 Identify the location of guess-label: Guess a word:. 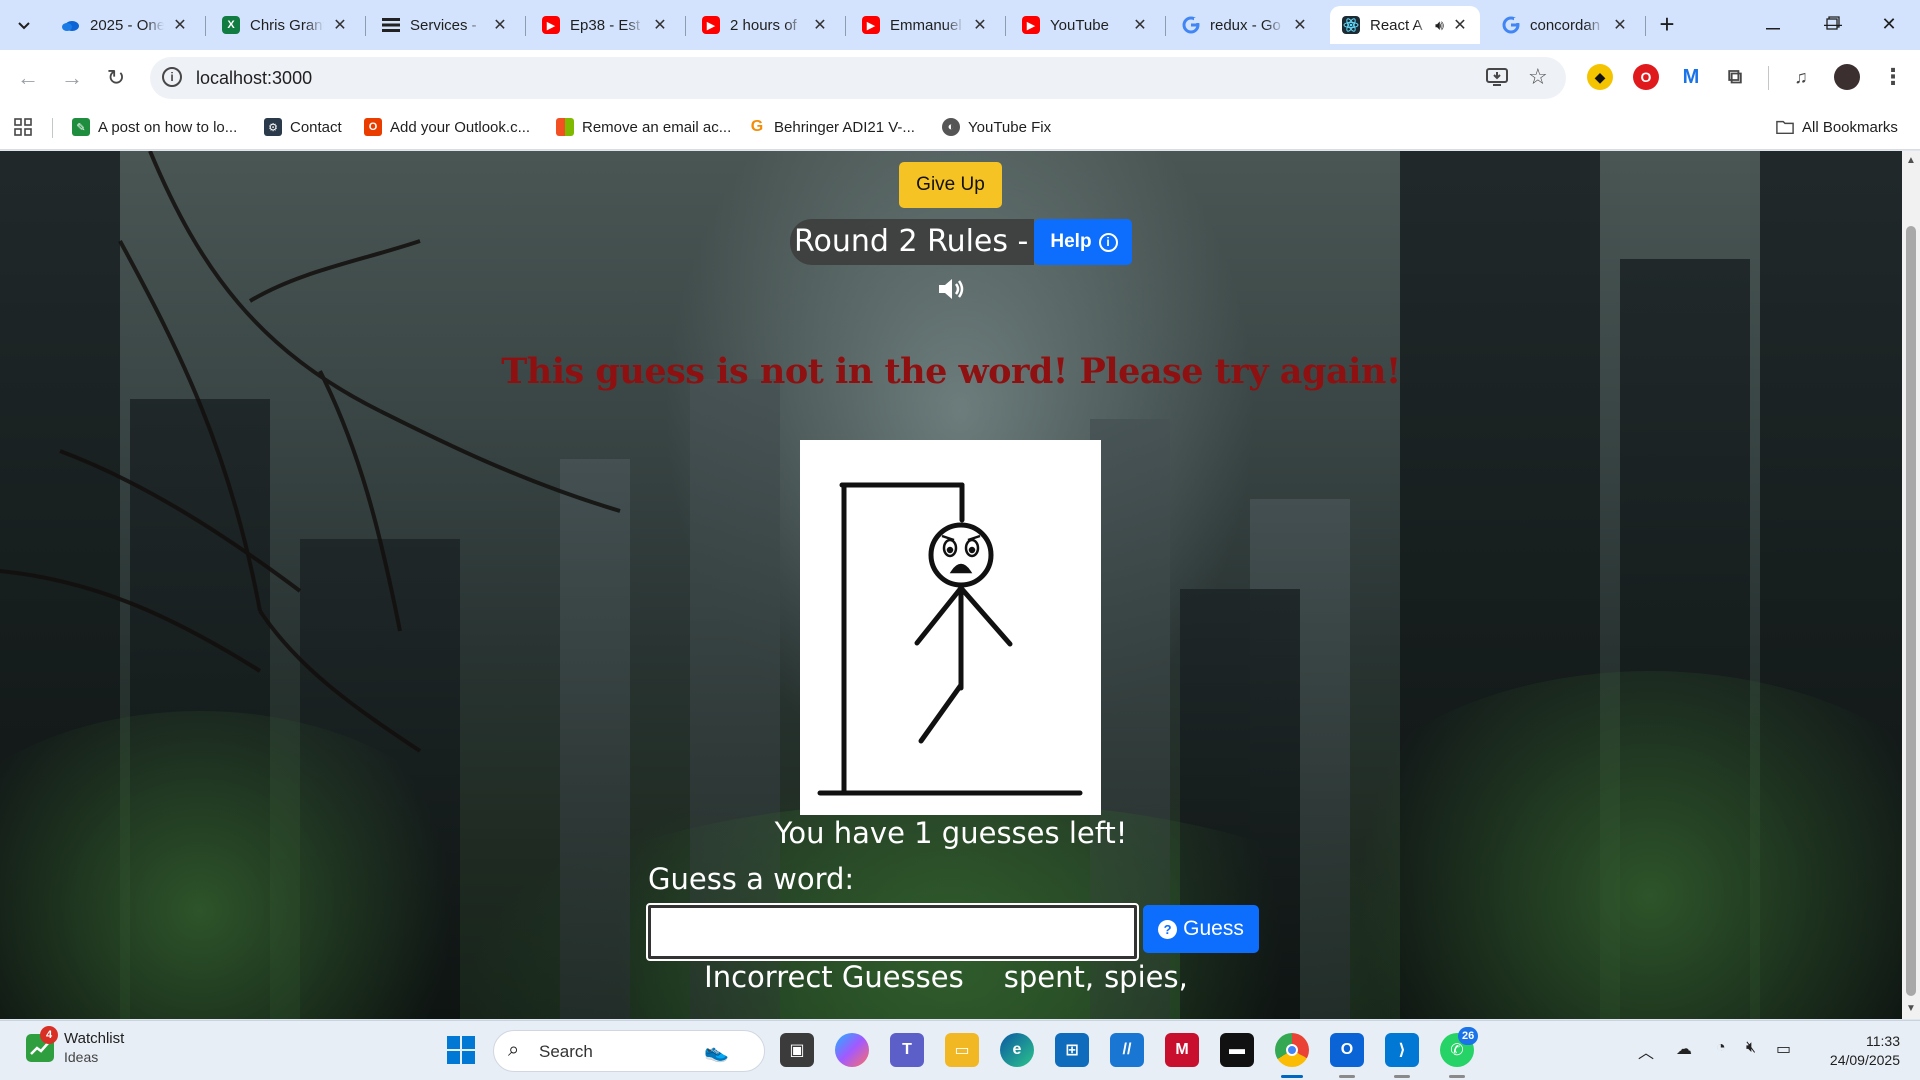
(751, 879).